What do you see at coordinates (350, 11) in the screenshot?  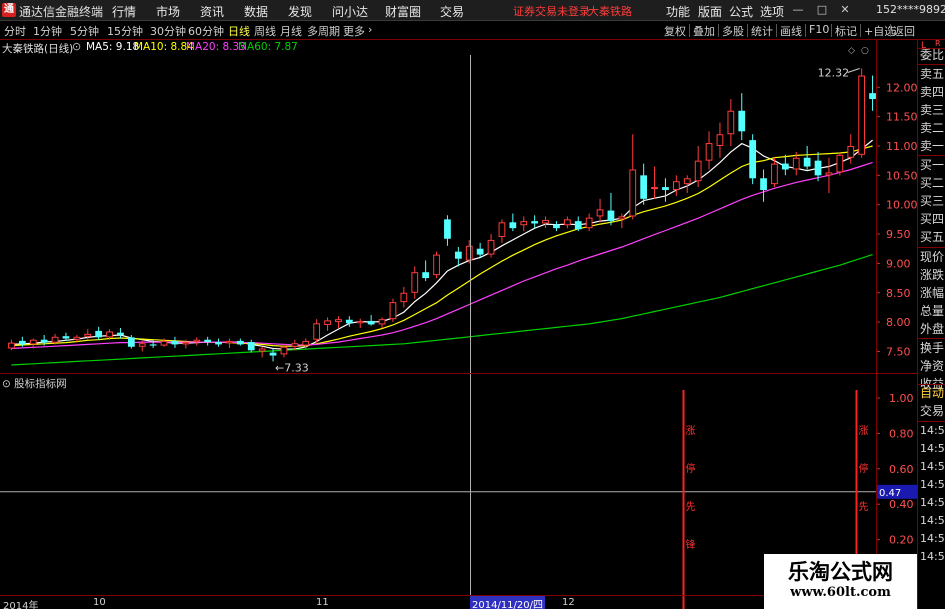 I see `menu-ask-xiaoda: 问小达` at bounding box center [350, 11].